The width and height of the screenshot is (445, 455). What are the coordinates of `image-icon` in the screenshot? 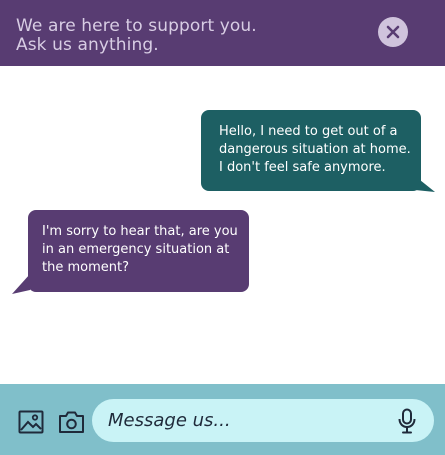 It's located at (31, 422).